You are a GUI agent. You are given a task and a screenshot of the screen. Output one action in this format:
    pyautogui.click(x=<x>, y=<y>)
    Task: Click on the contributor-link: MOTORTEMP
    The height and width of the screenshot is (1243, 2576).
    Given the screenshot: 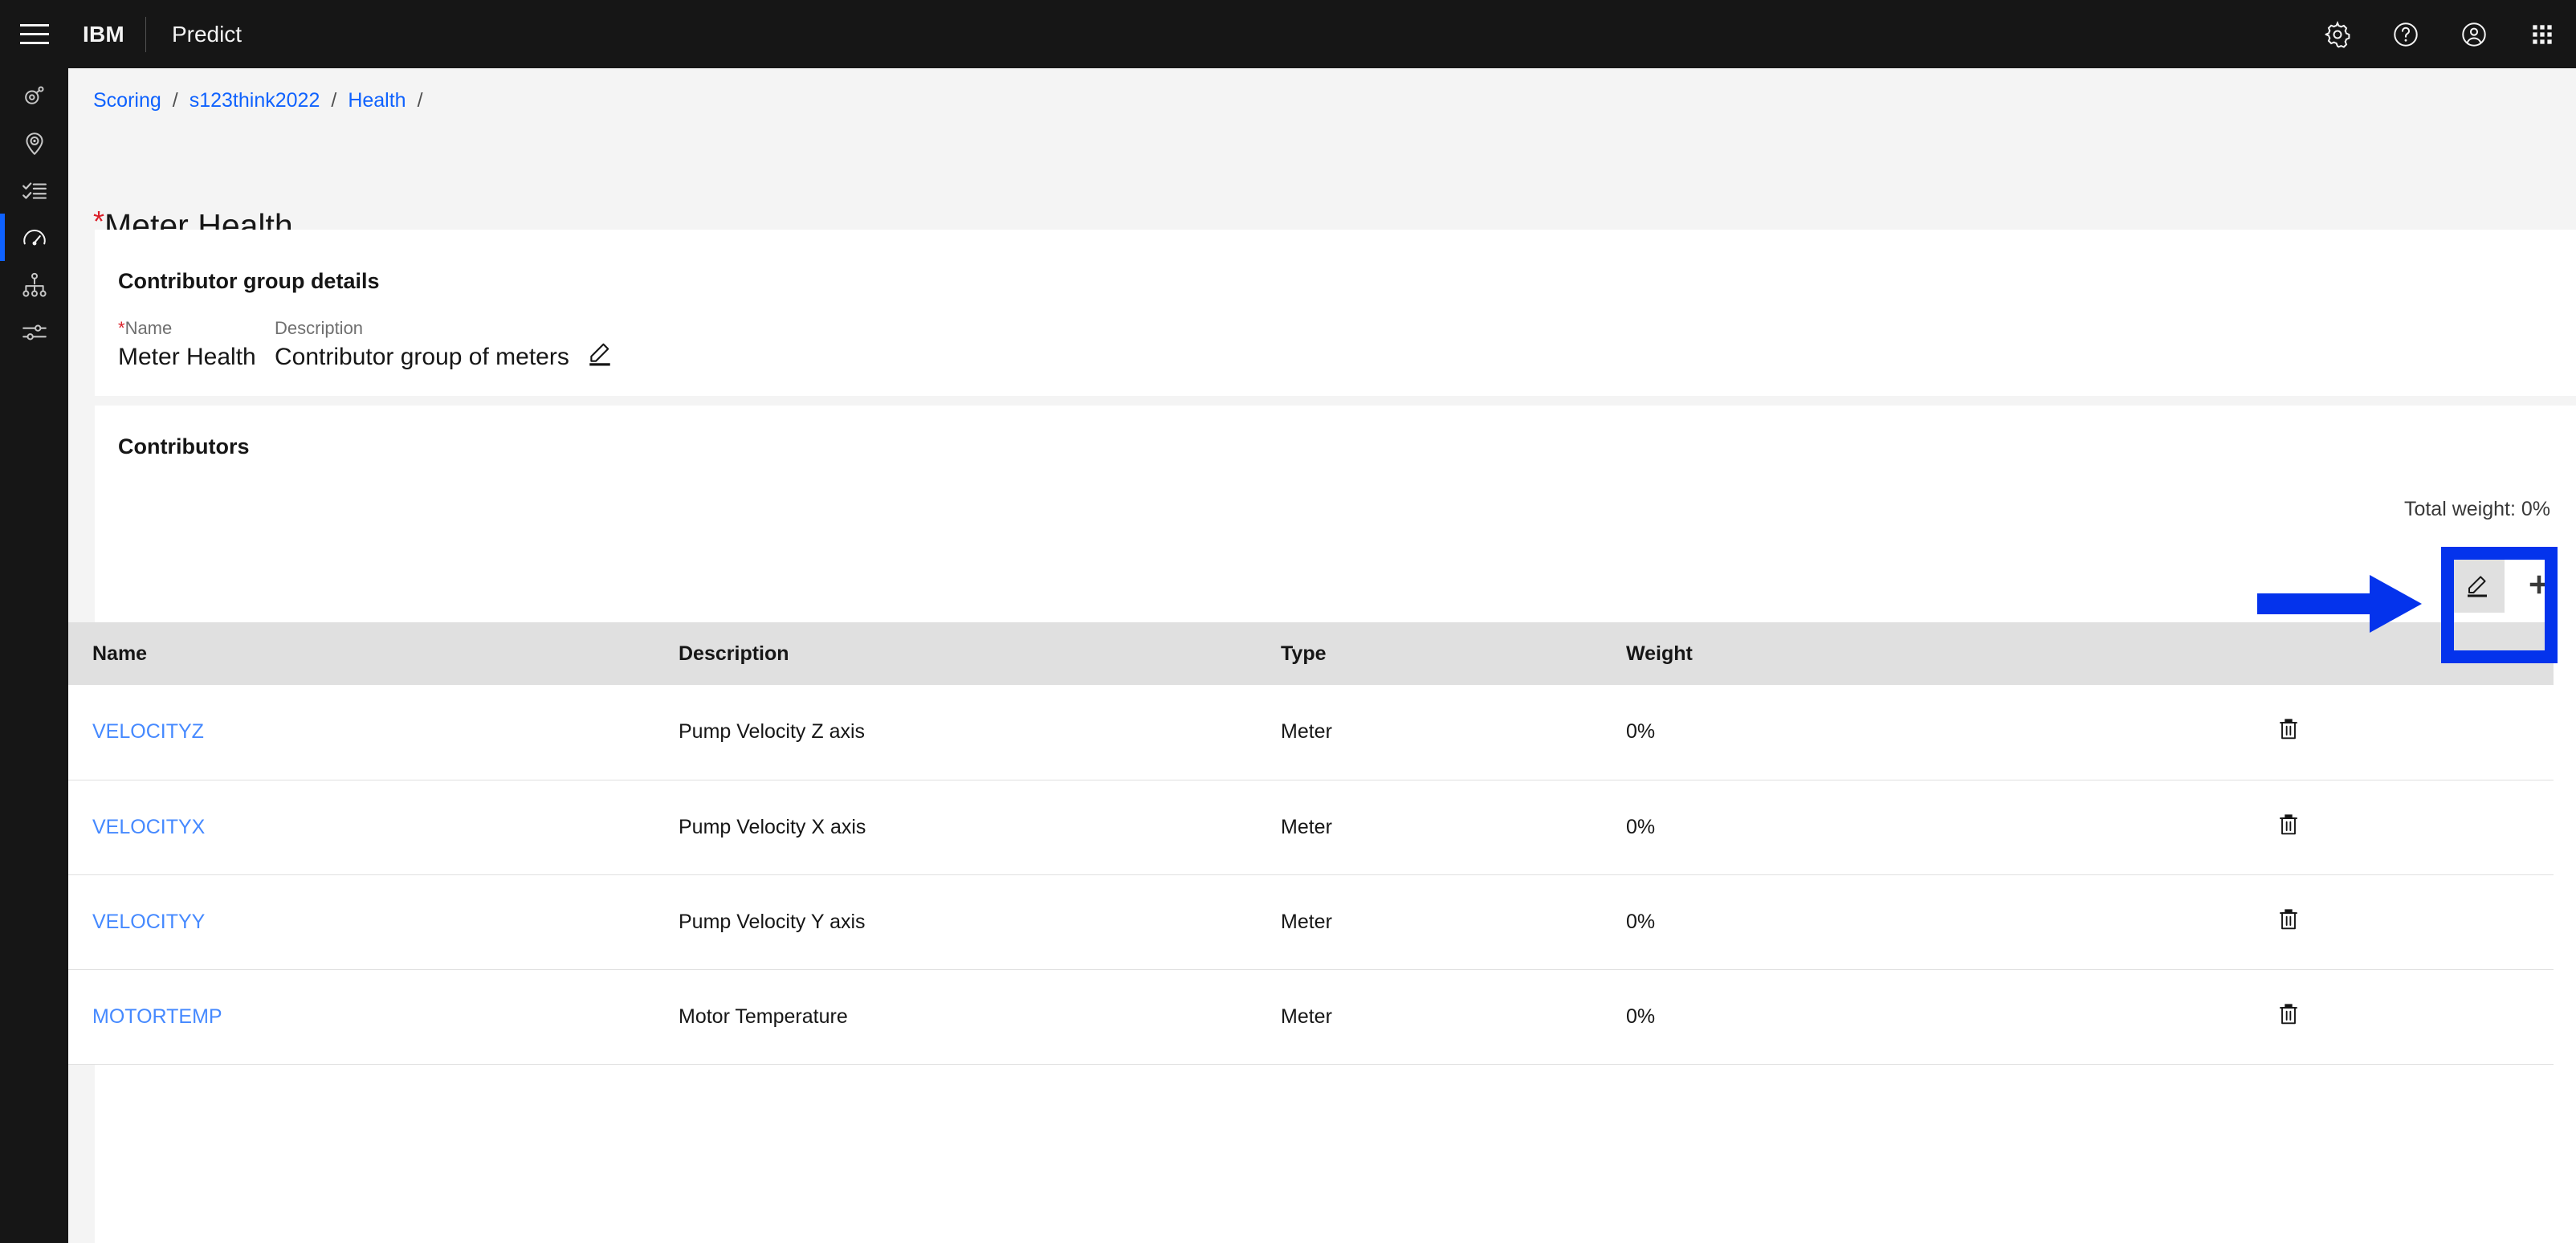 What is the action you would take?
    pyautogui.click(x=157, y=1016)
    